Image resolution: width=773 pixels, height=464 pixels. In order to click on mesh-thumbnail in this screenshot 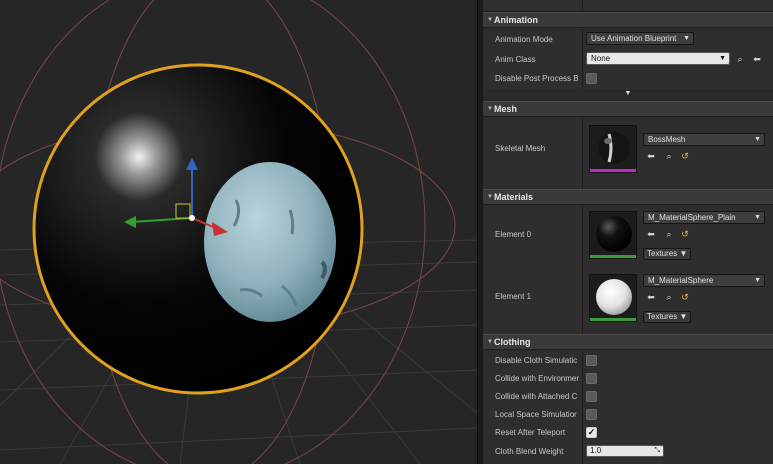, I will do `click(613, 149)`.